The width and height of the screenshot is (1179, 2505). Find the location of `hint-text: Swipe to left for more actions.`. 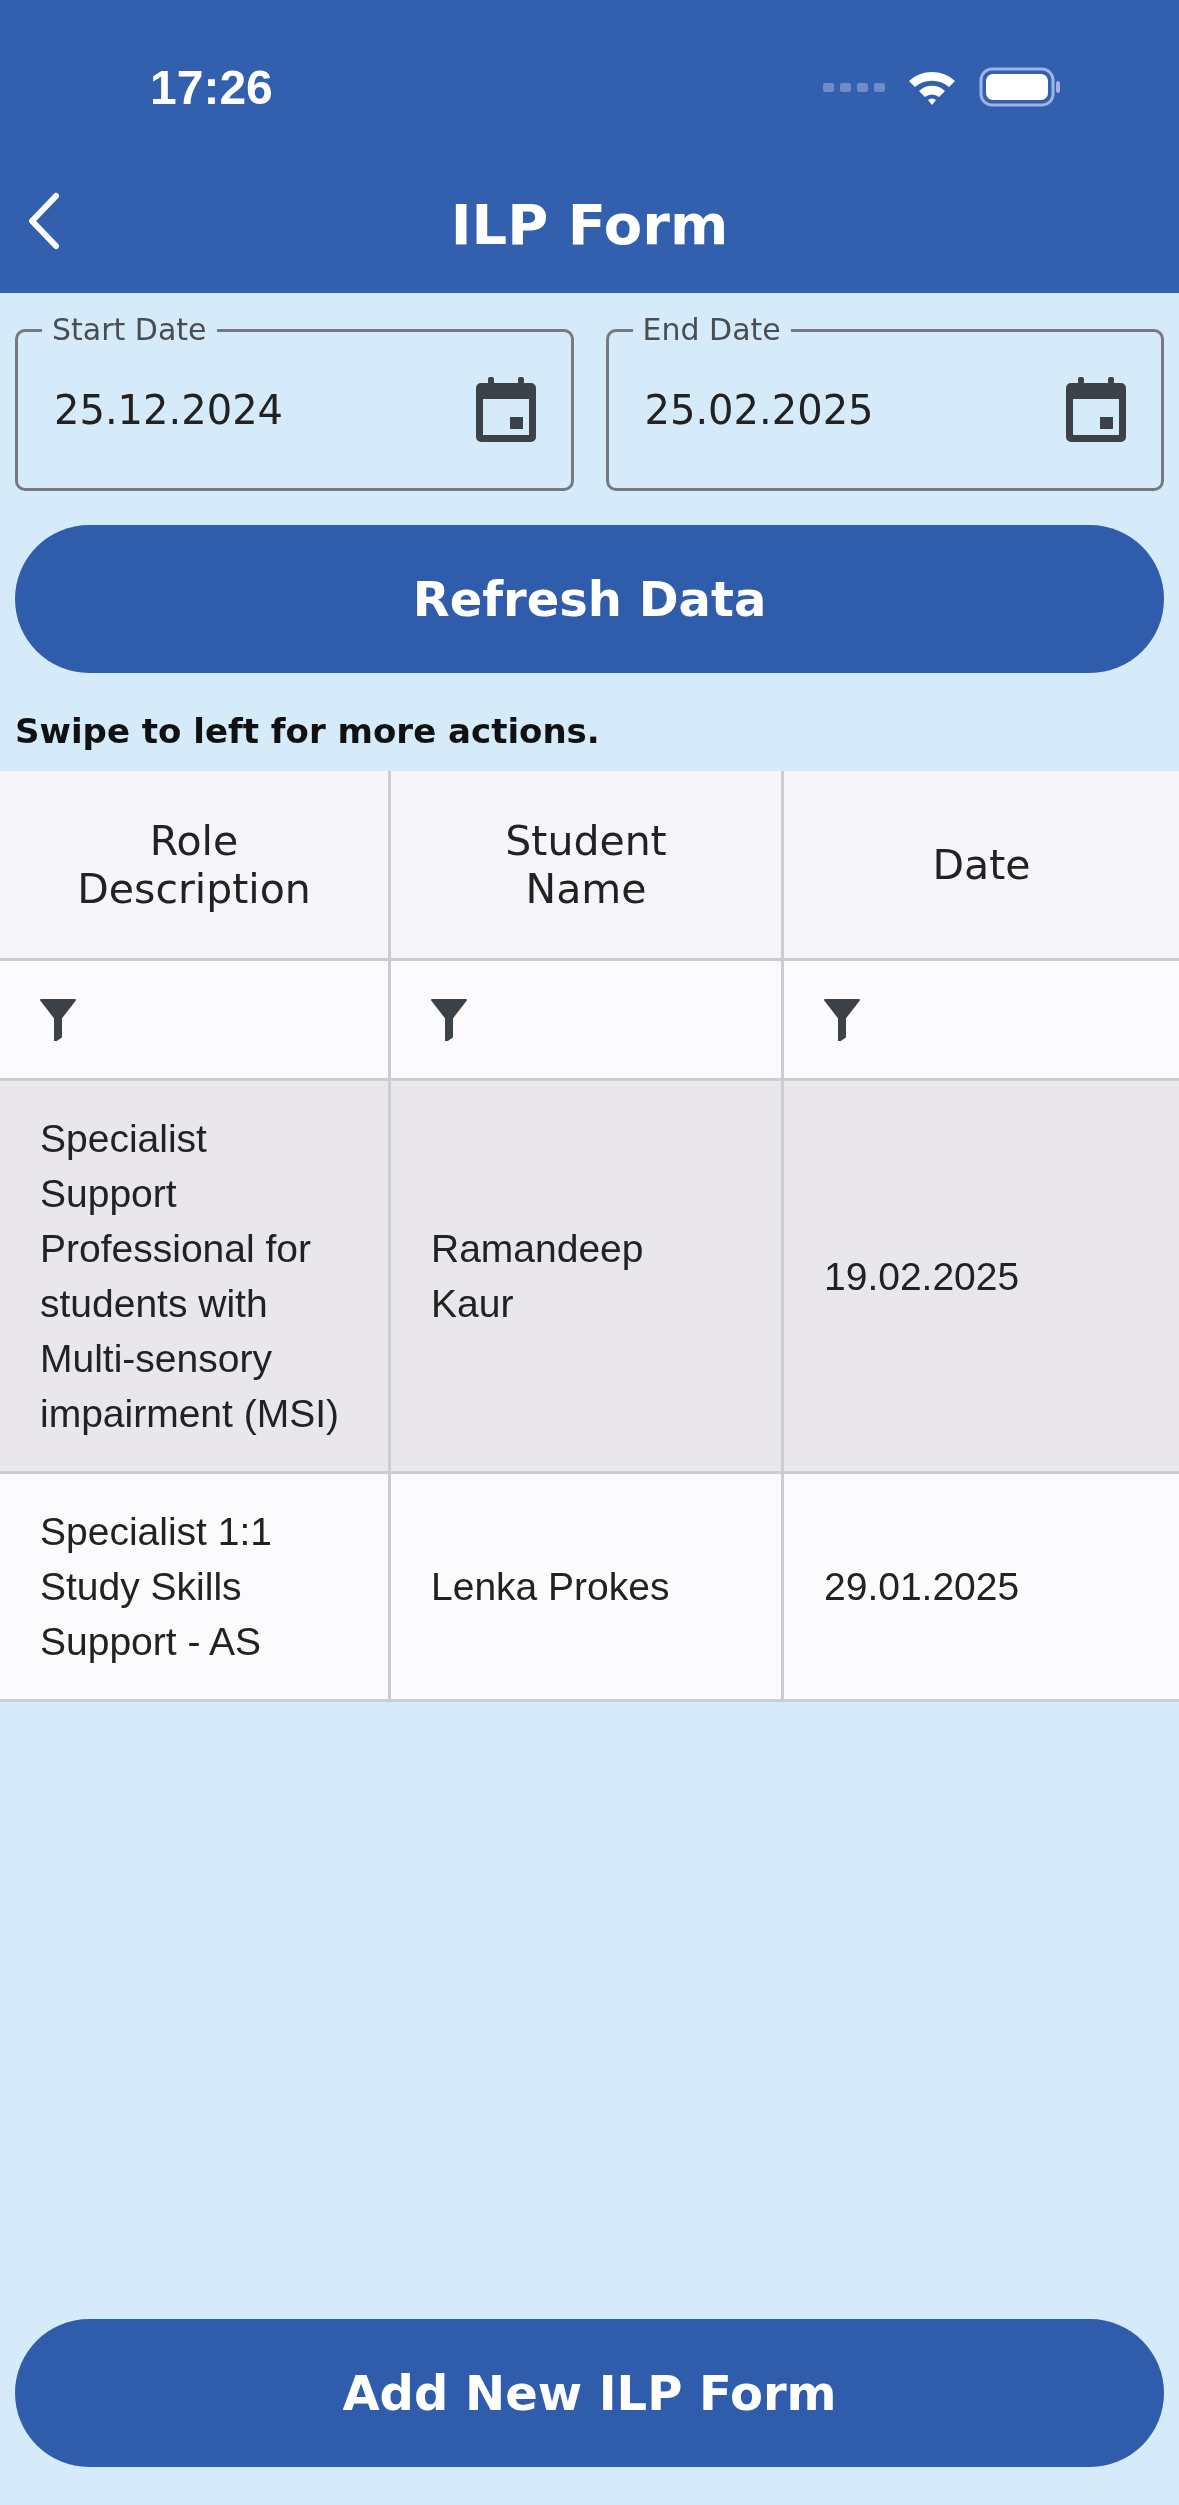

hint-text: Swipe to left for more actions. is located at coordinates (307, 731).